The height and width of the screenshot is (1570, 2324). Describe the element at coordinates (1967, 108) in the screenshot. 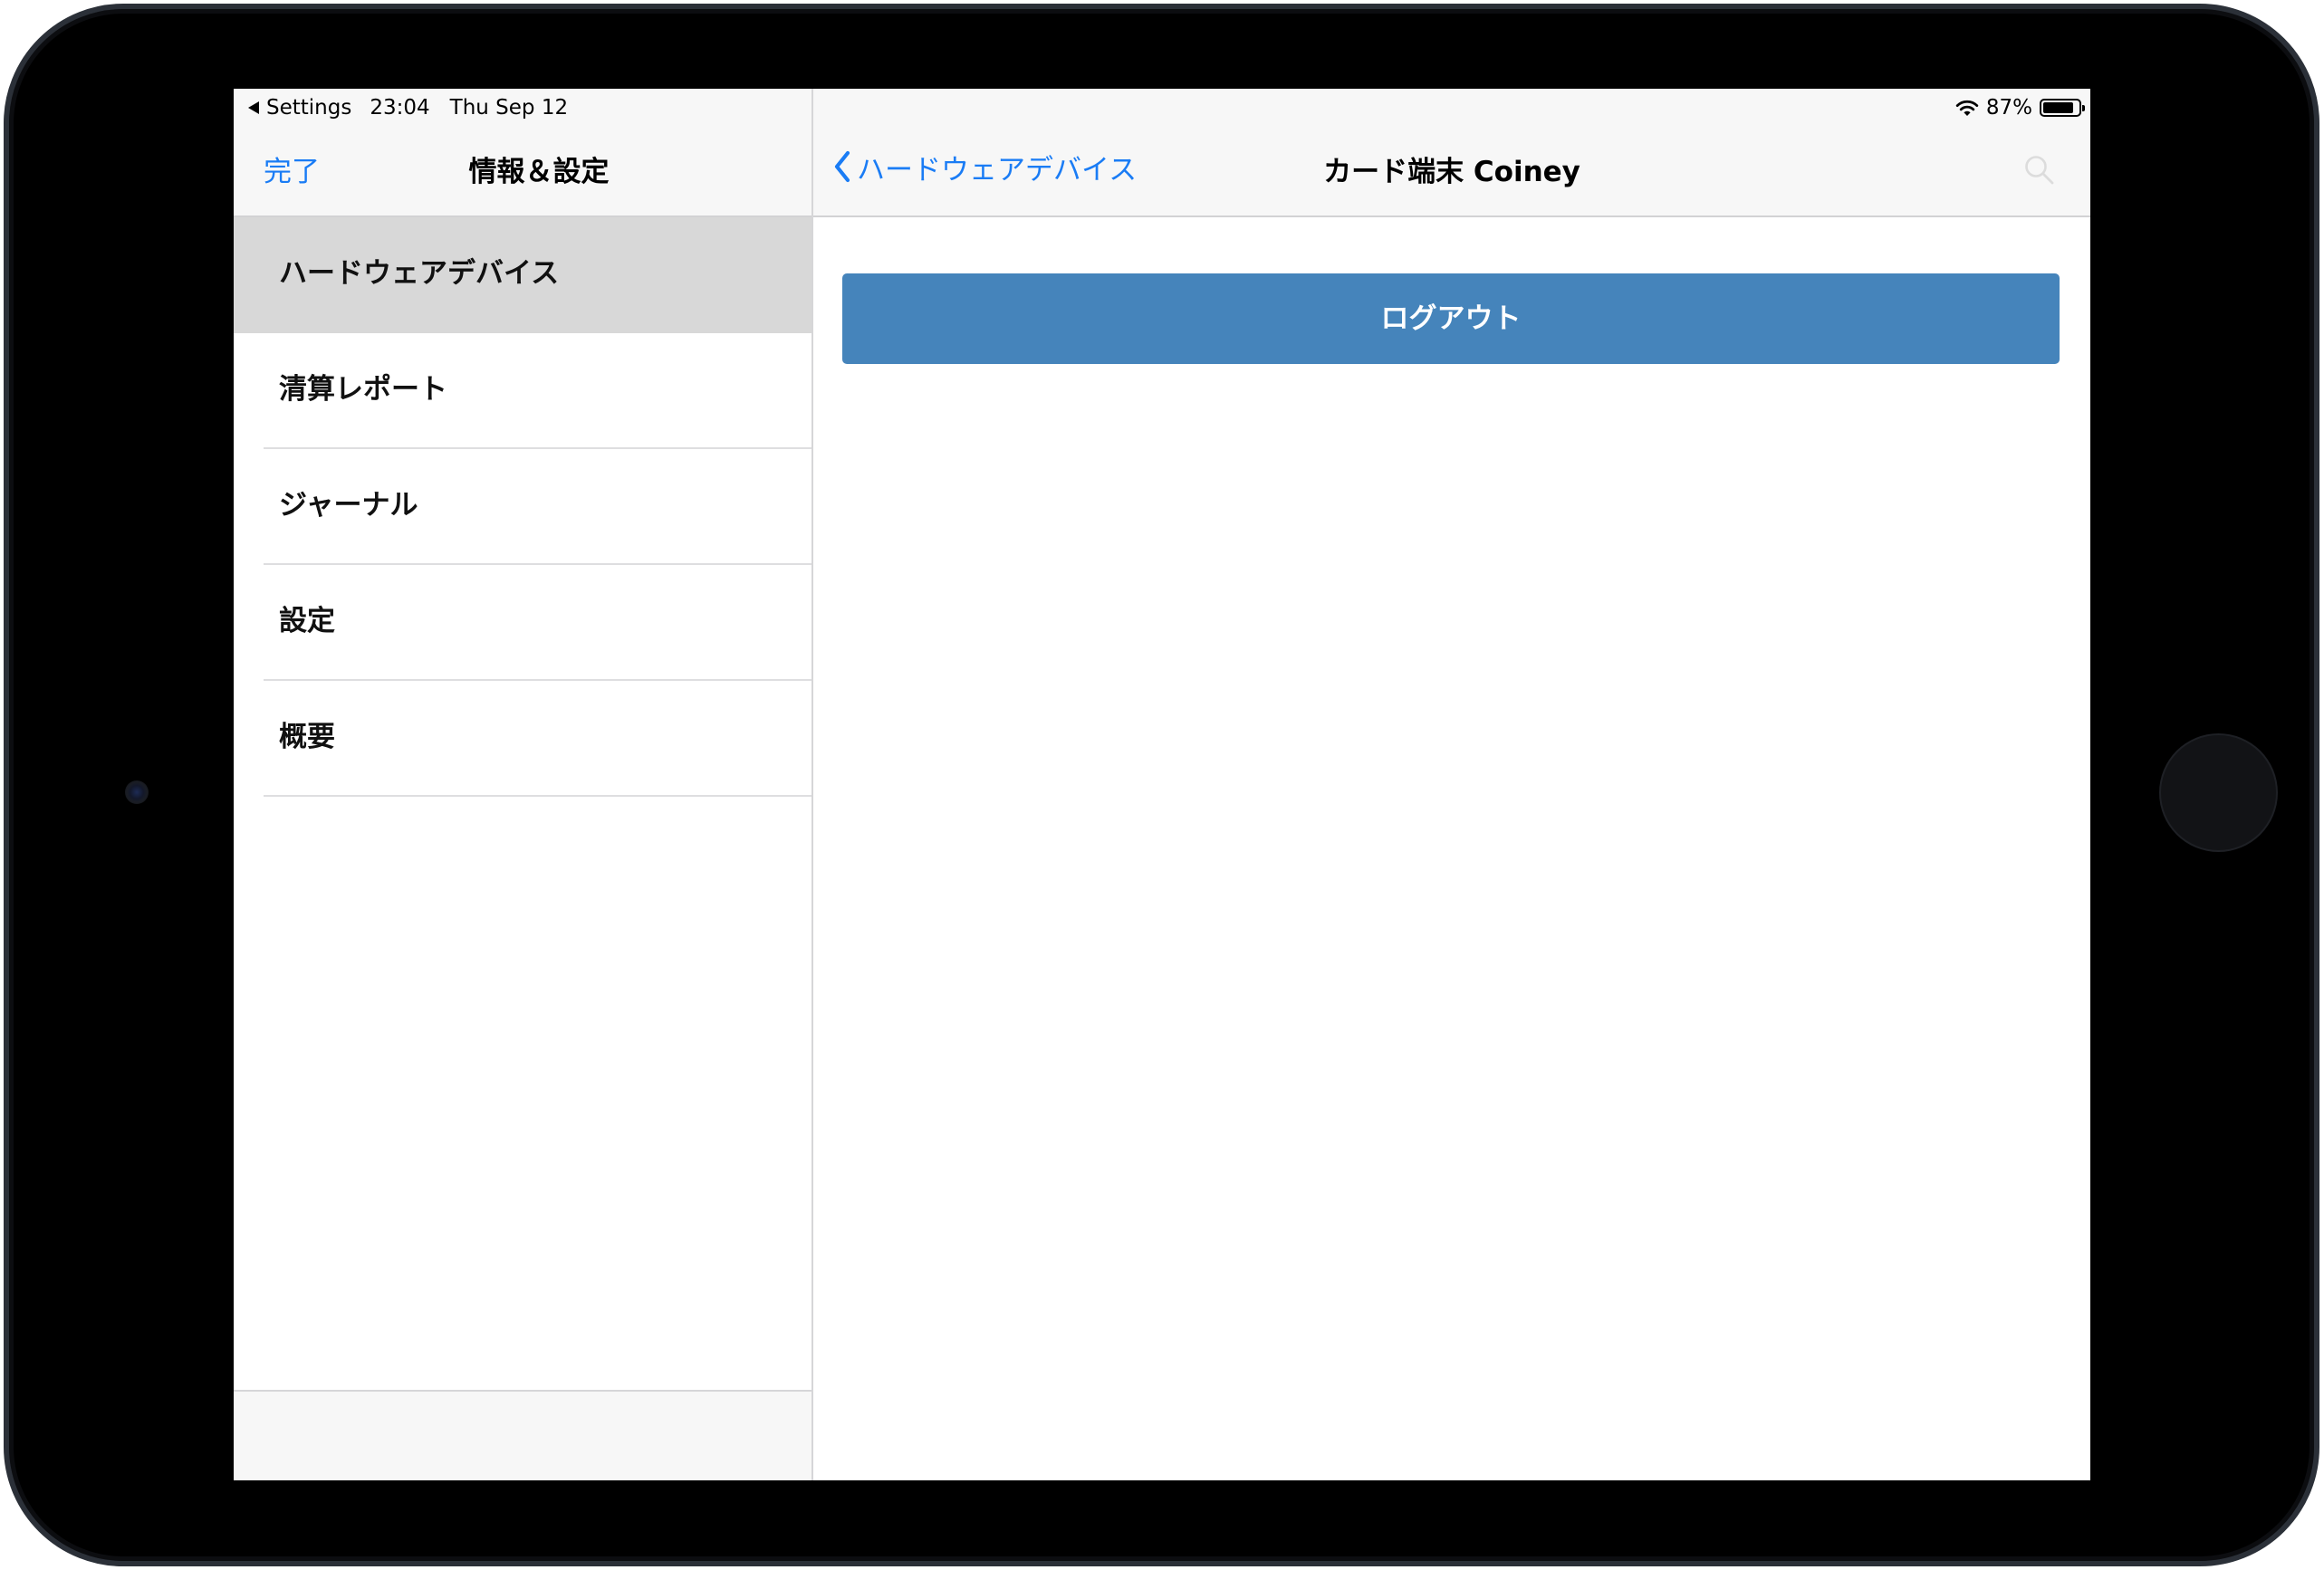

I see `wifi-icon` at that location.